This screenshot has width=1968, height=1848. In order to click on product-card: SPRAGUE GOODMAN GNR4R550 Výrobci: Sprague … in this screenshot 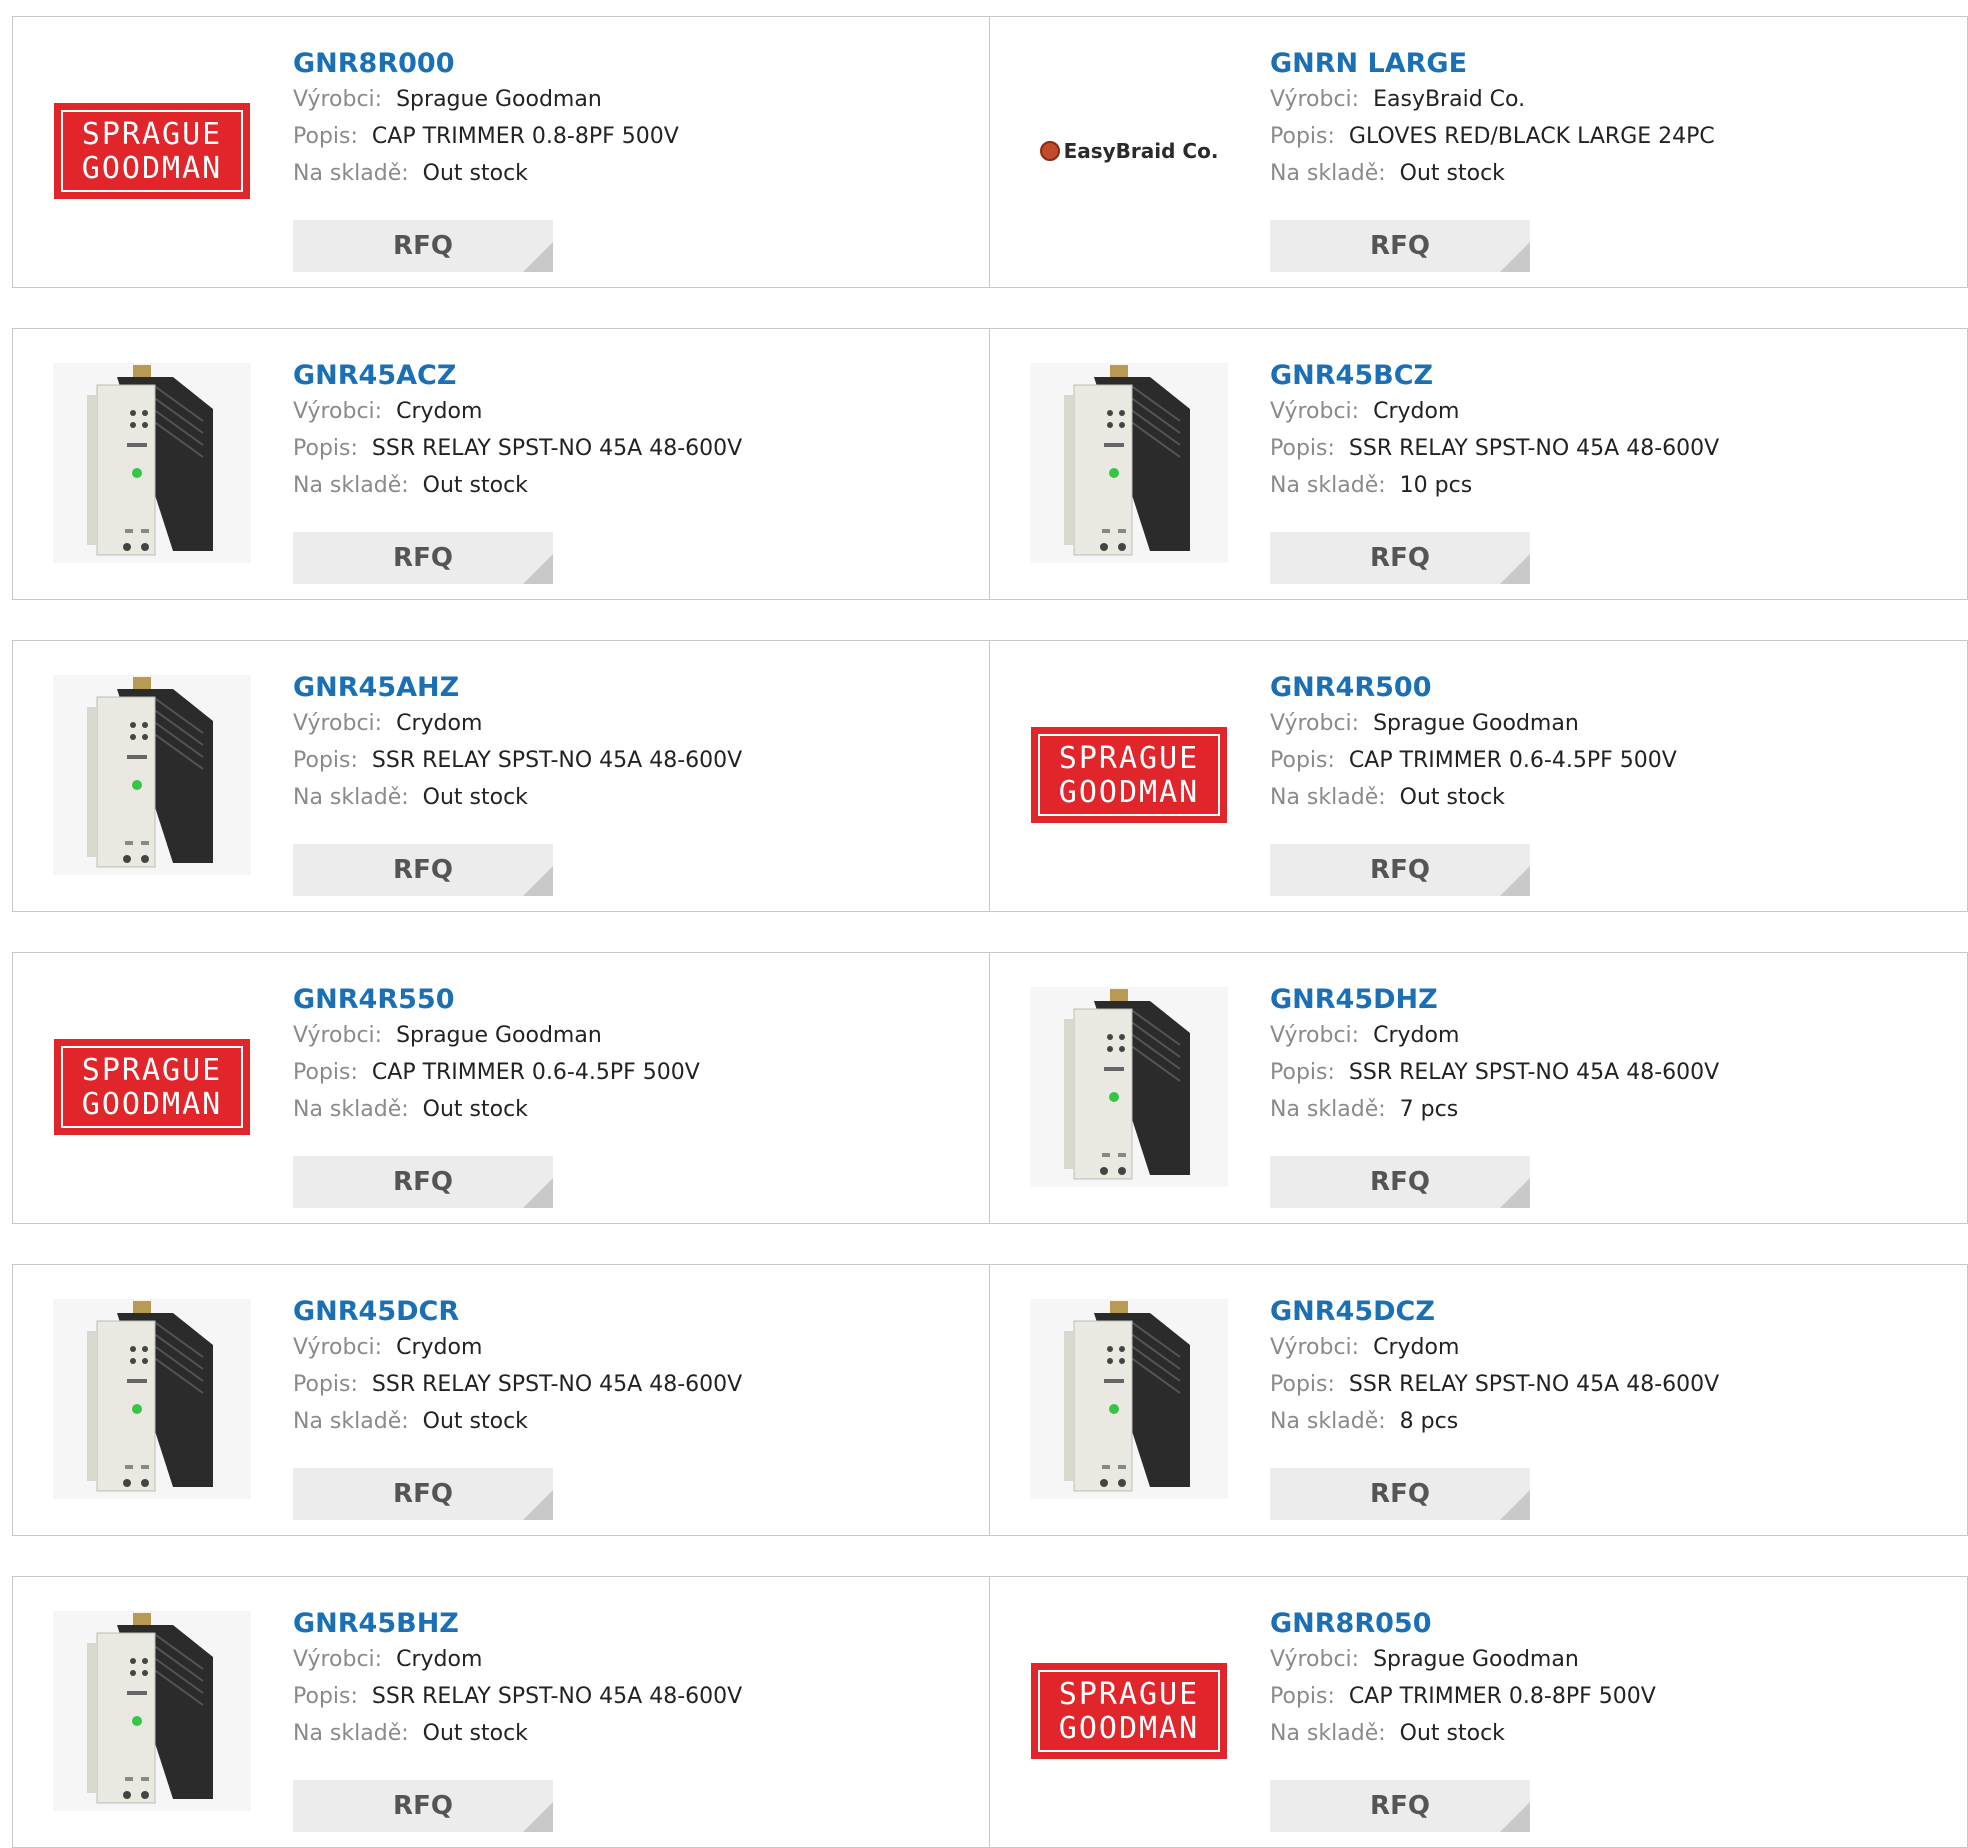, I will do `click(501, 1088)`.